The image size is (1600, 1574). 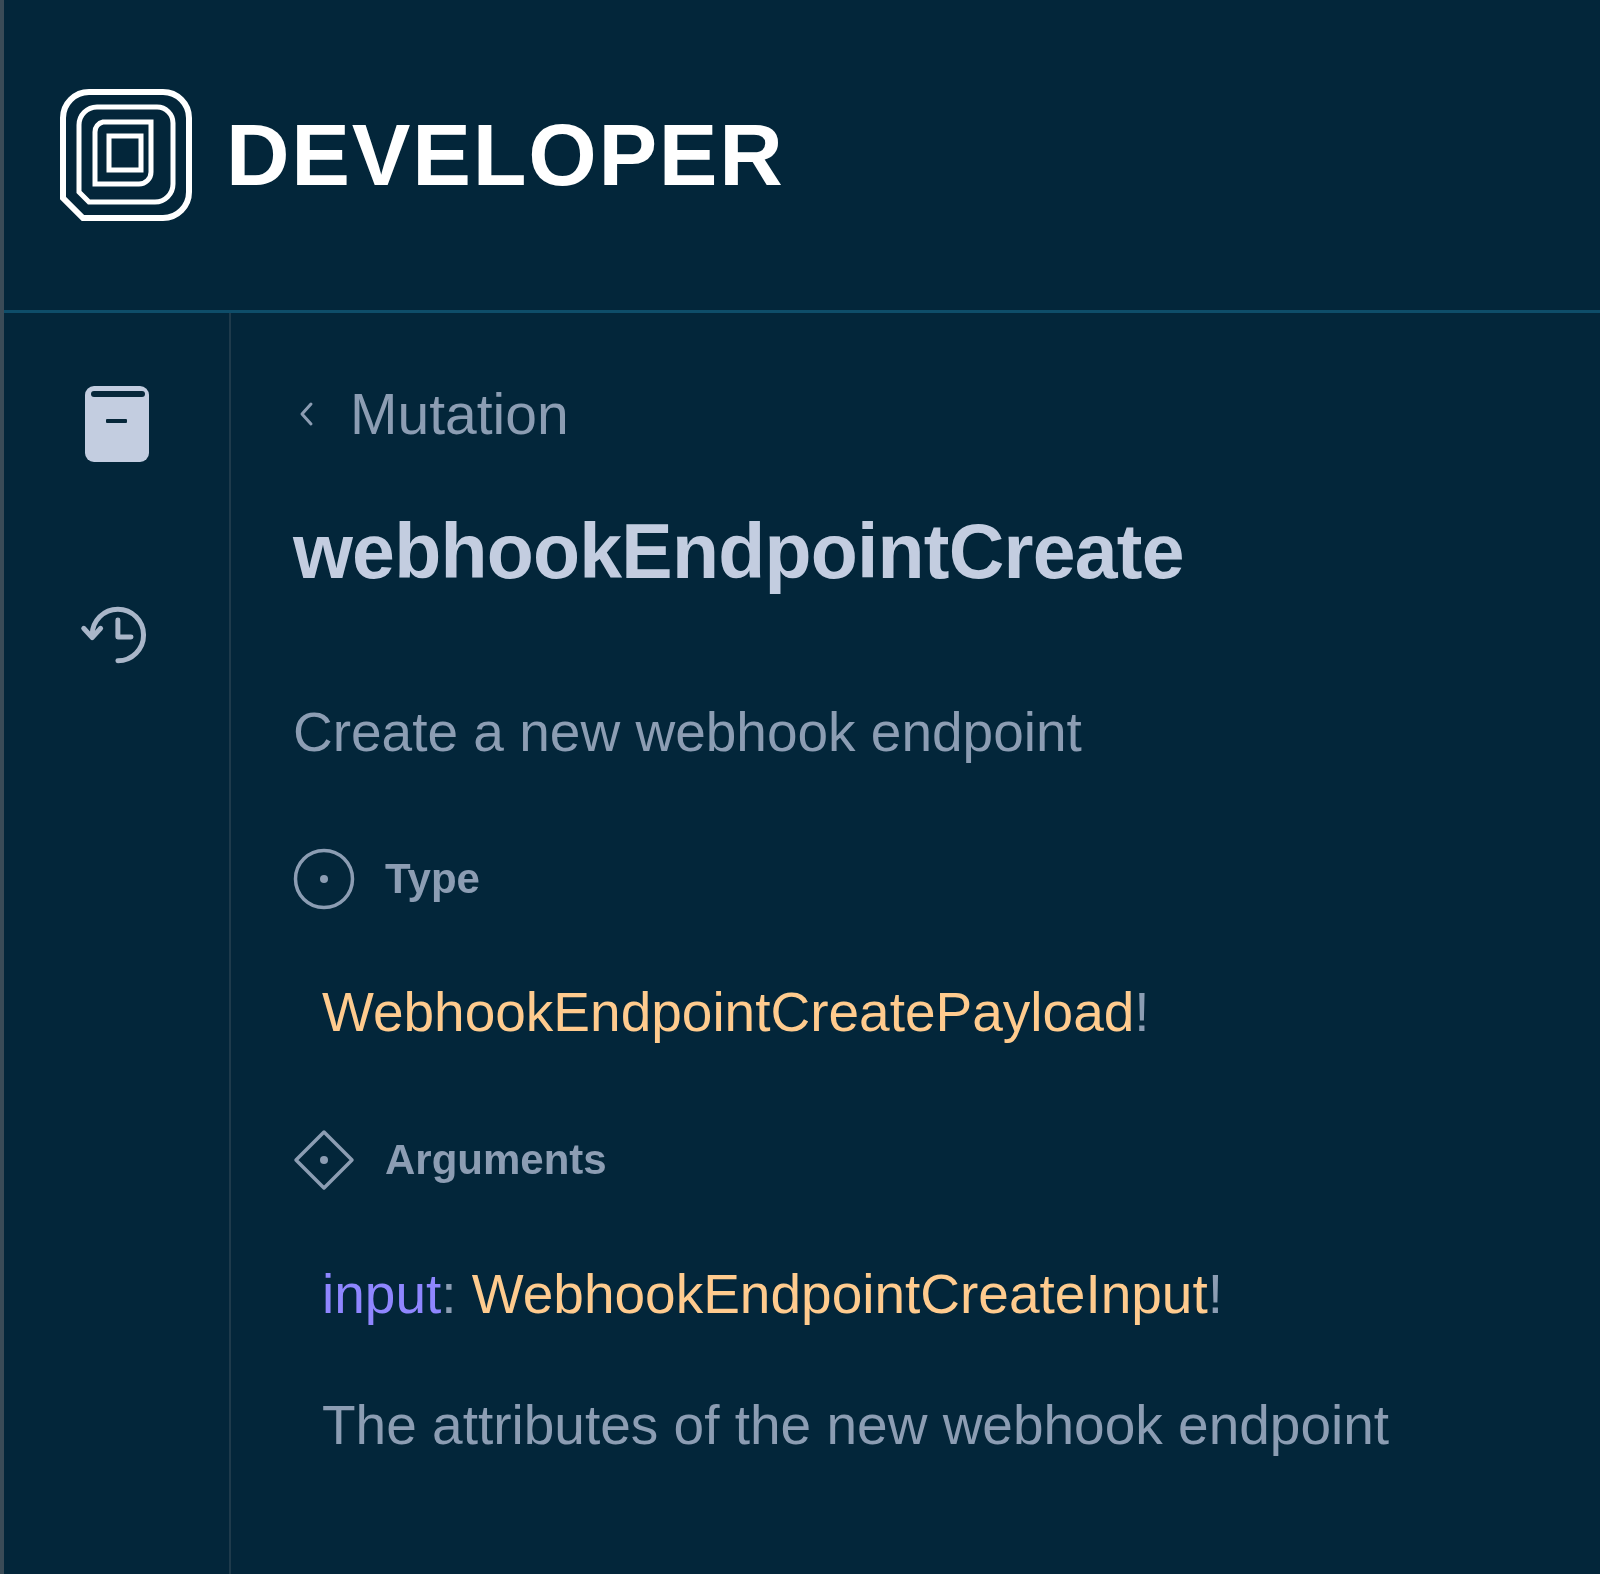 I want to click on book-icon, so click(x=116, y=424).